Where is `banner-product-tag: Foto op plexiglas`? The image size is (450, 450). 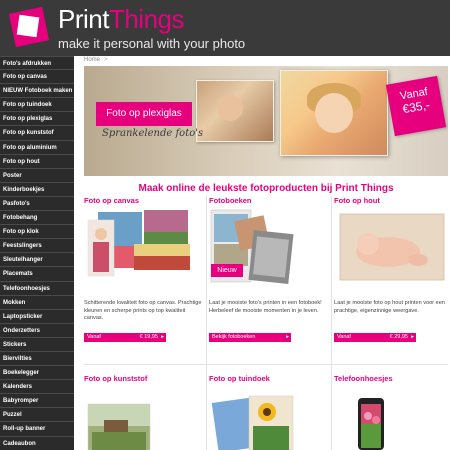 banner-product-tag: Foto op plexiglas is located at coordinates (144, 114).